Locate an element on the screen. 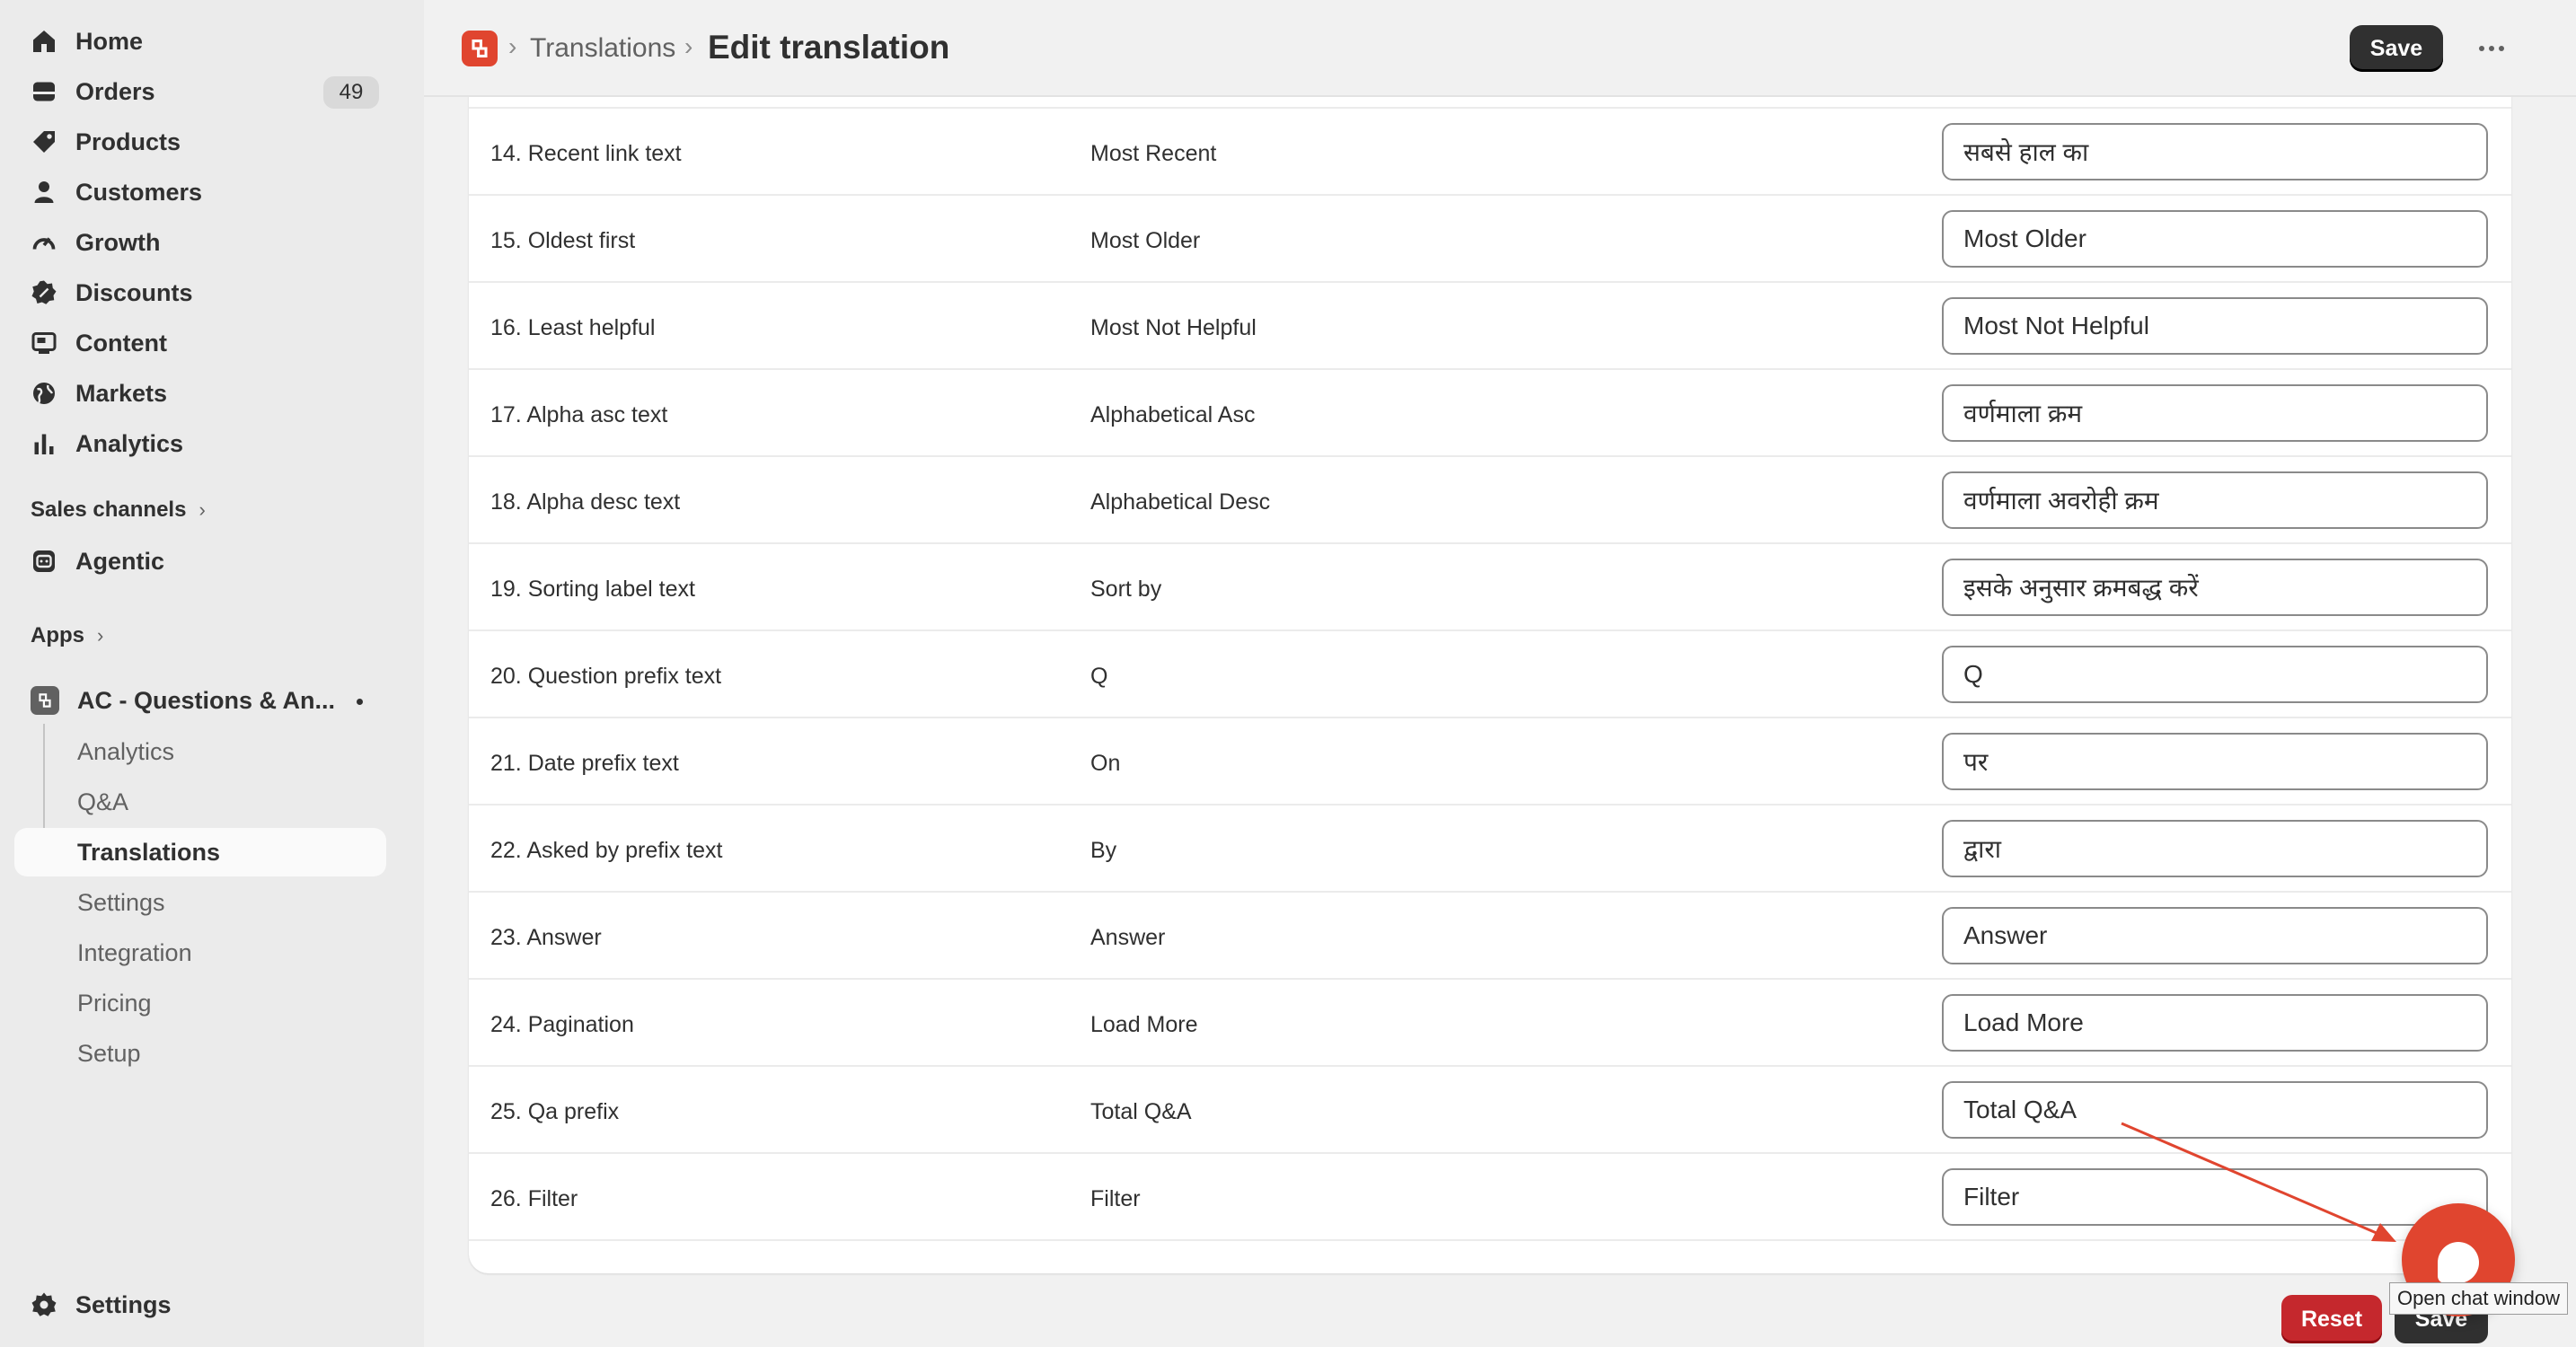 This screenshot has width=2576, height=1347. chat-bubble-icon is located at coordinates (2458, 1262).